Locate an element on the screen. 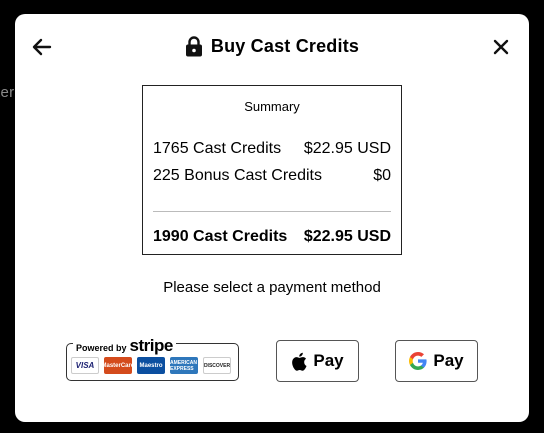 Image resolution: width=544 pixels, height=433 pixels. summary-total-row: 1990 Cast Credits $22.95 USD is located at coordinates (272, 237).